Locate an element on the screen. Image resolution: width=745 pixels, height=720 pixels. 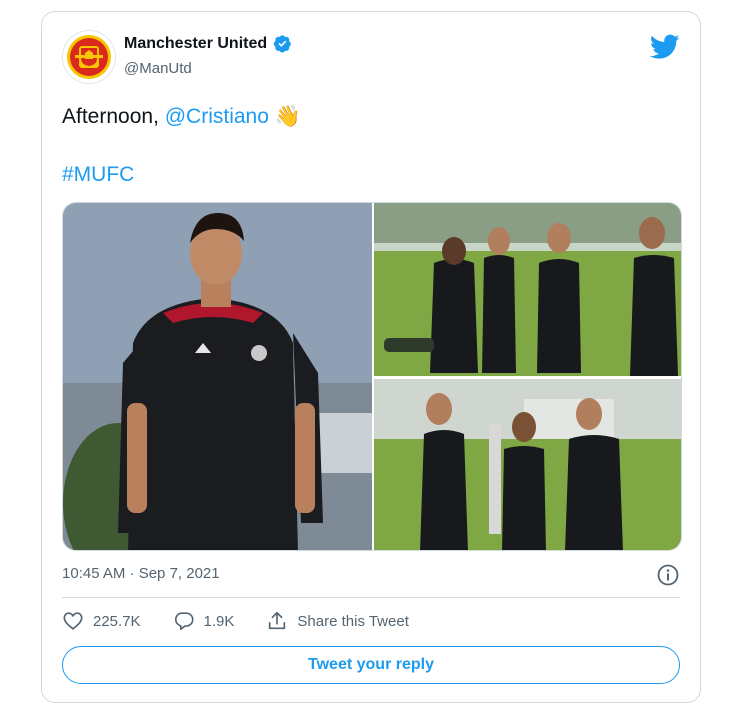
like-action: 225.7K is located at coordinates (101, 621).